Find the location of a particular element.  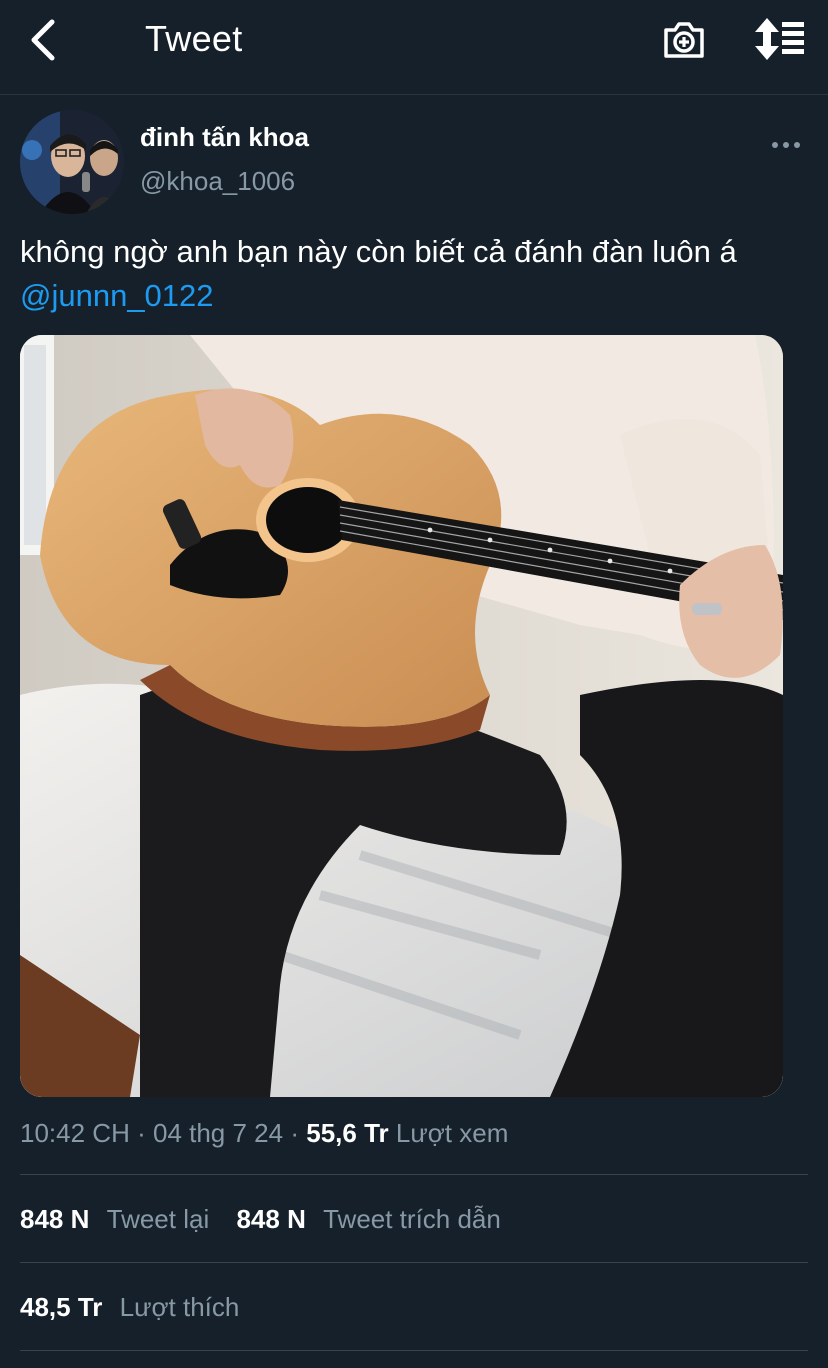

page-title: Tweet is located at coordinates (194, 38).